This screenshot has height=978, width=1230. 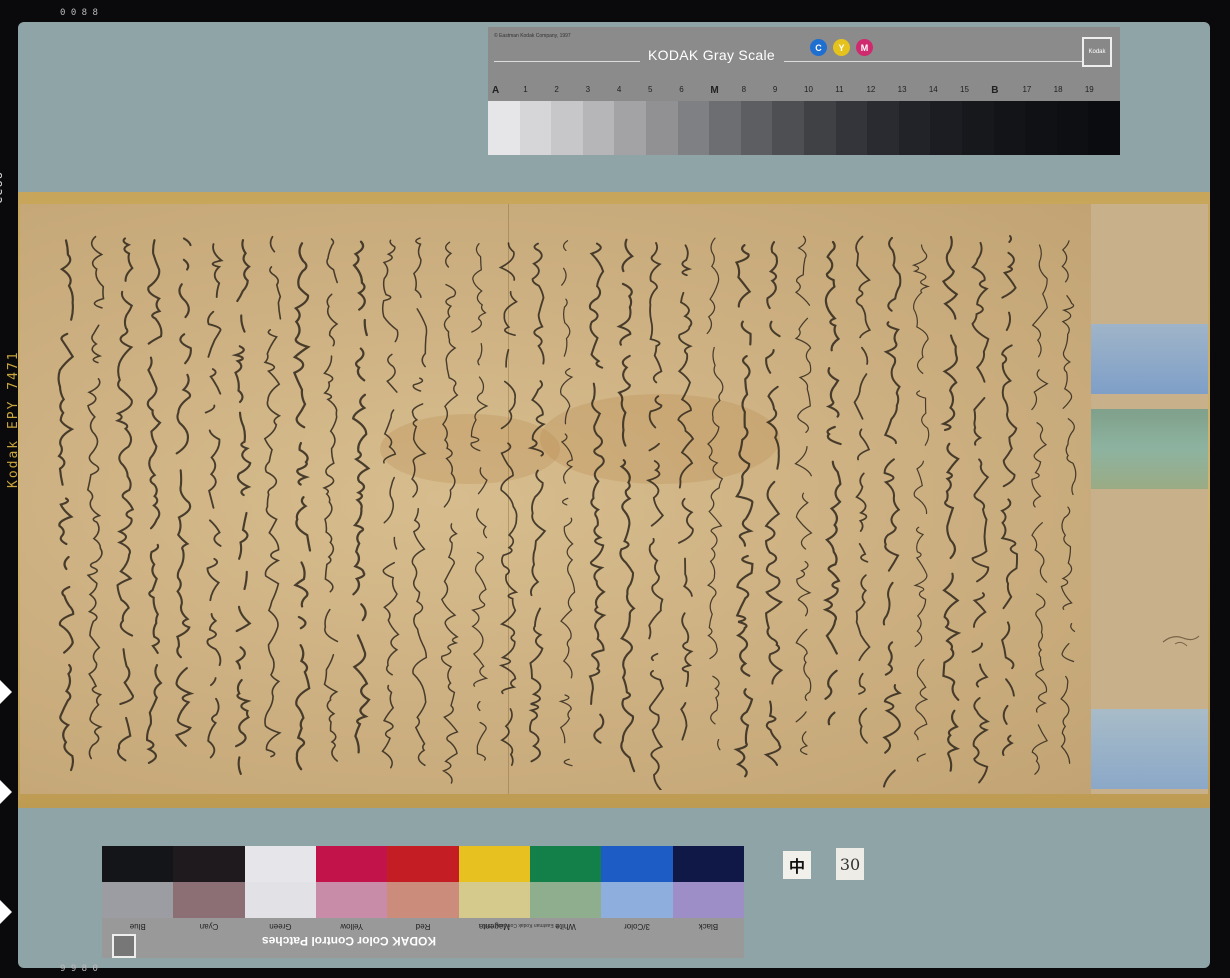 What do you see at coordinates (818, 47) in the screenshot?
I see `cyan-dot: C` at bounding box center [818, 47].